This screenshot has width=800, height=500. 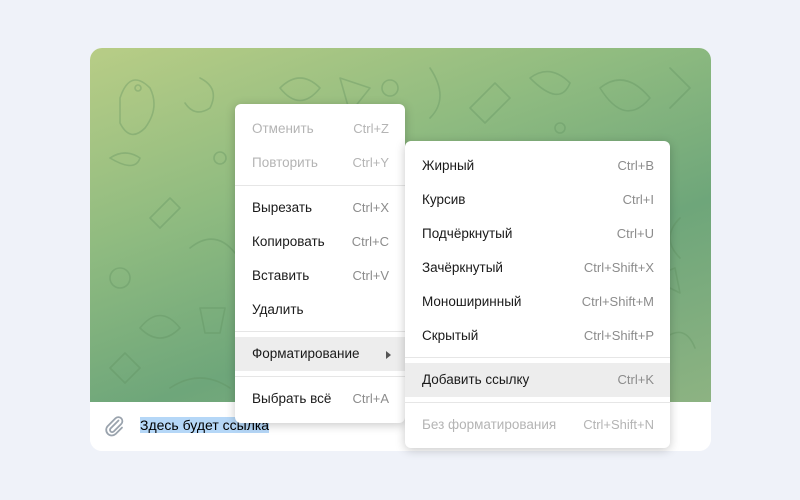 What do you see at coordinates (281, 275) in the screenshot?
I see `menu-item-label: Вставить` at bounding box center [281, 275].